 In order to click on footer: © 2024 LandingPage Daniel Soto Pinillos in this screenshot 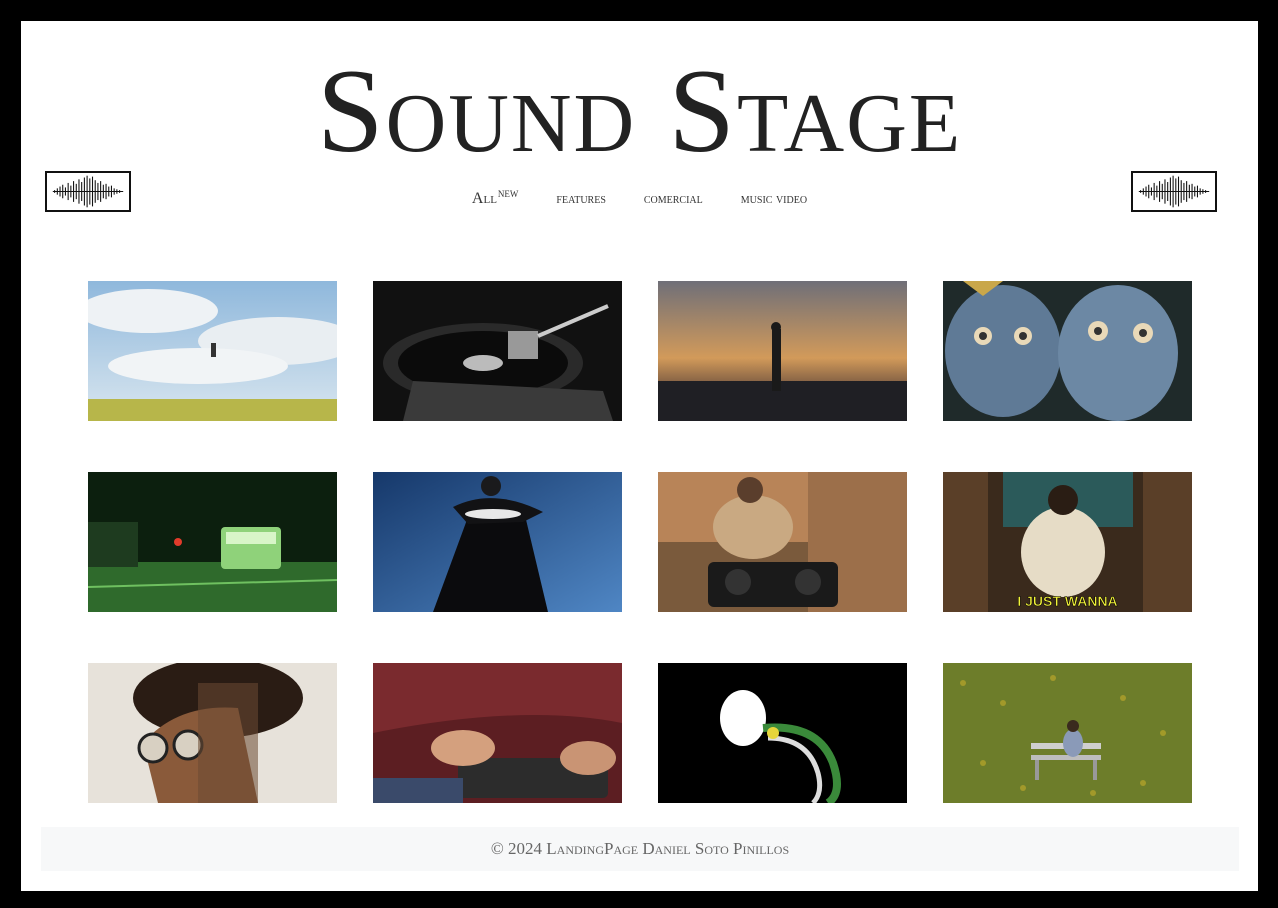, I will do `click(640, 849)`.